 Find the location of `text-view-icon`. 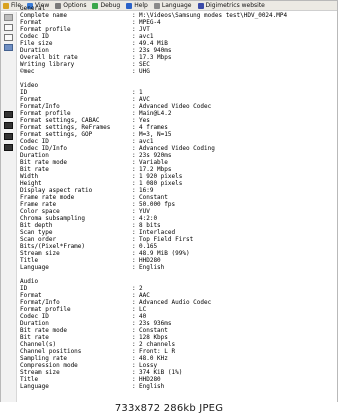

text-view-icon is located at coordinates (8, 47).